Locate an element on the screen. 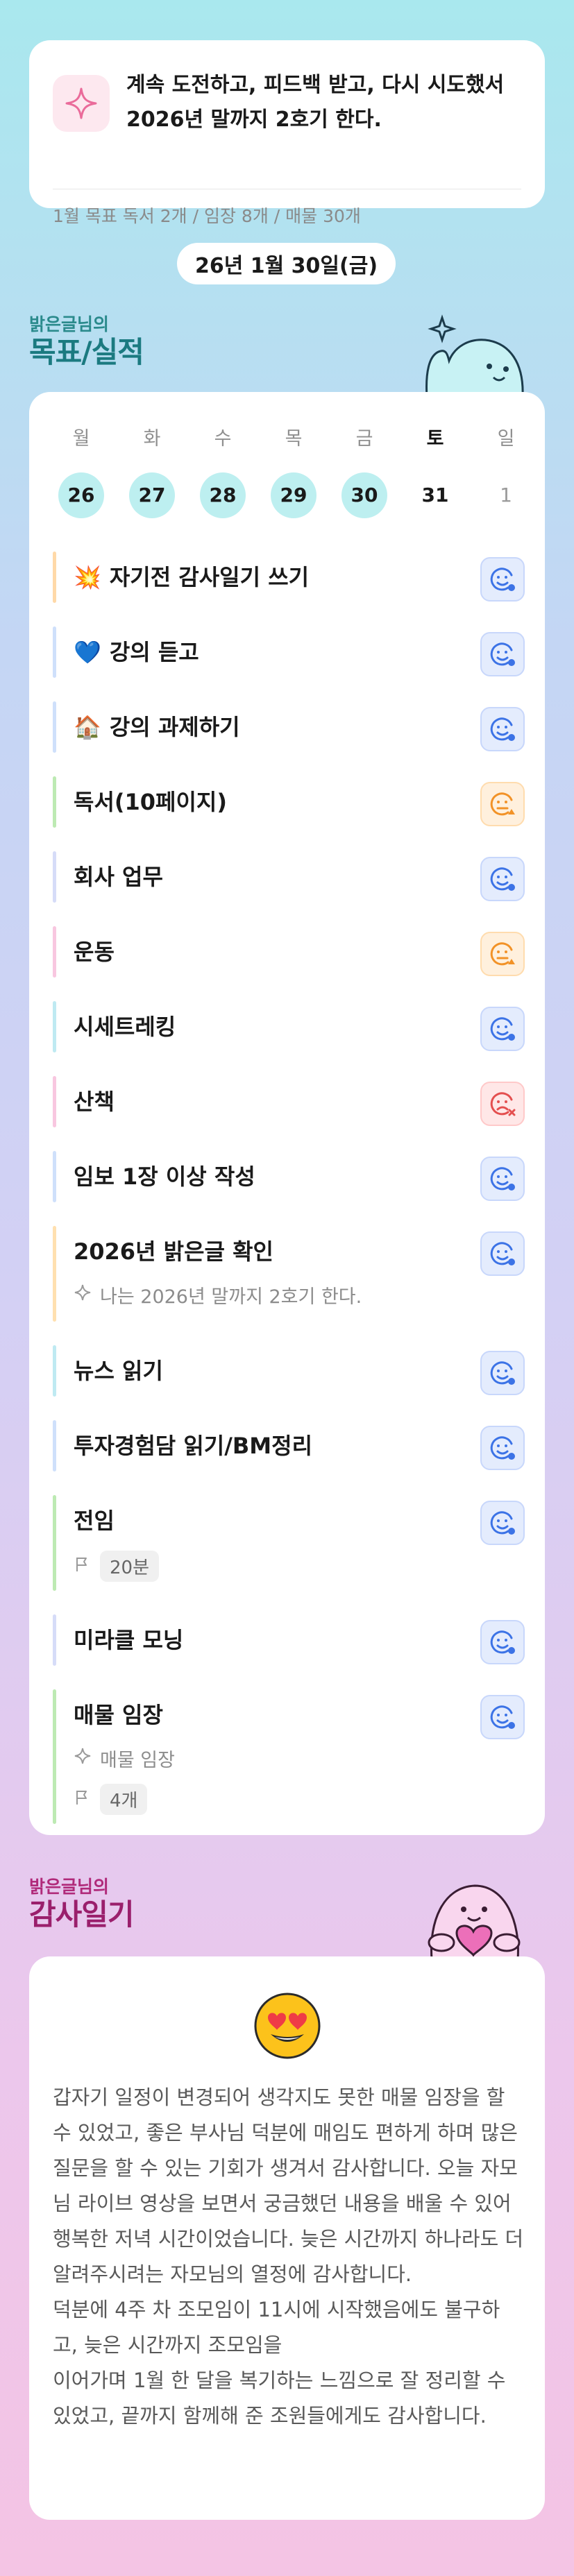  task-label: 뉴스 읽기 is located at coordinates (119, 1371).